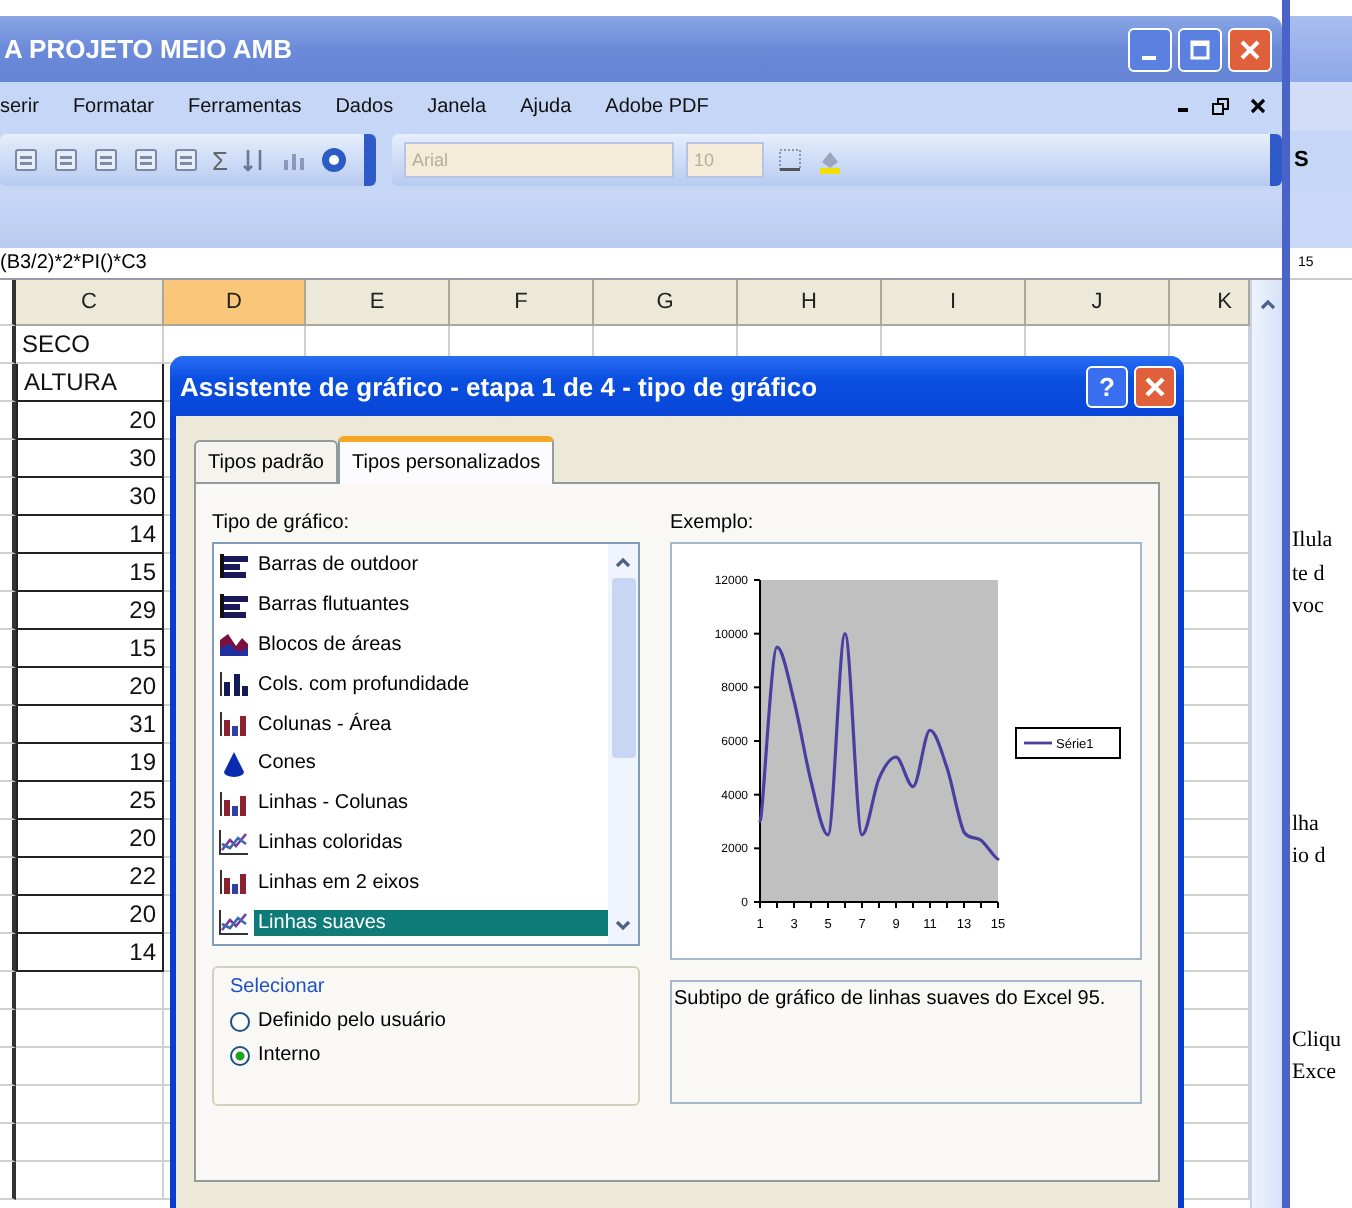  What do you see at coordinates (1266, 744) in the screenshot?
I see `vertical-scrollbar` at bounding box center [1266, 744].